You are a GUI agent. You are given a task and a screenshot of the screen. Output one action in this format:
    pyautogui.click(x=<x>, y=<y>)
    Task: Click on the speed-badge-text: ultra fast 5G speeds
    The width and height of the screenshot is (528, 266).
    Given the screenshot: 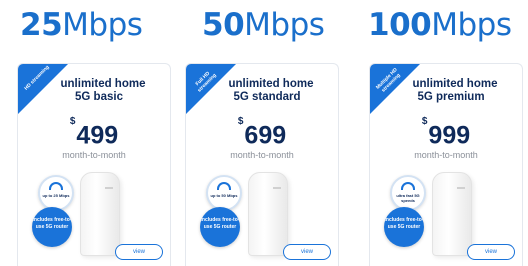 What is the action you would take?
    pyautogui.click(x=408, y=198)
    